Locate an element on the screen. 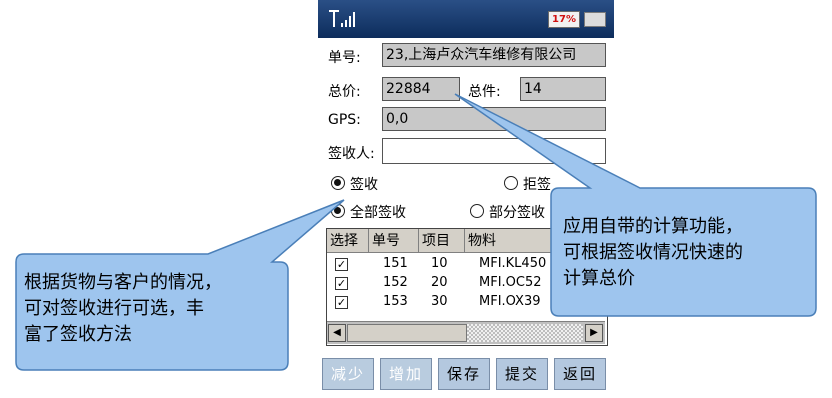 The width and height of the screenshot is (832, 398). left-callout-text: 根据货物与客户的情况， 可对签收进行可选，丰 富了签收方法 is located at coordinates (155, 309).